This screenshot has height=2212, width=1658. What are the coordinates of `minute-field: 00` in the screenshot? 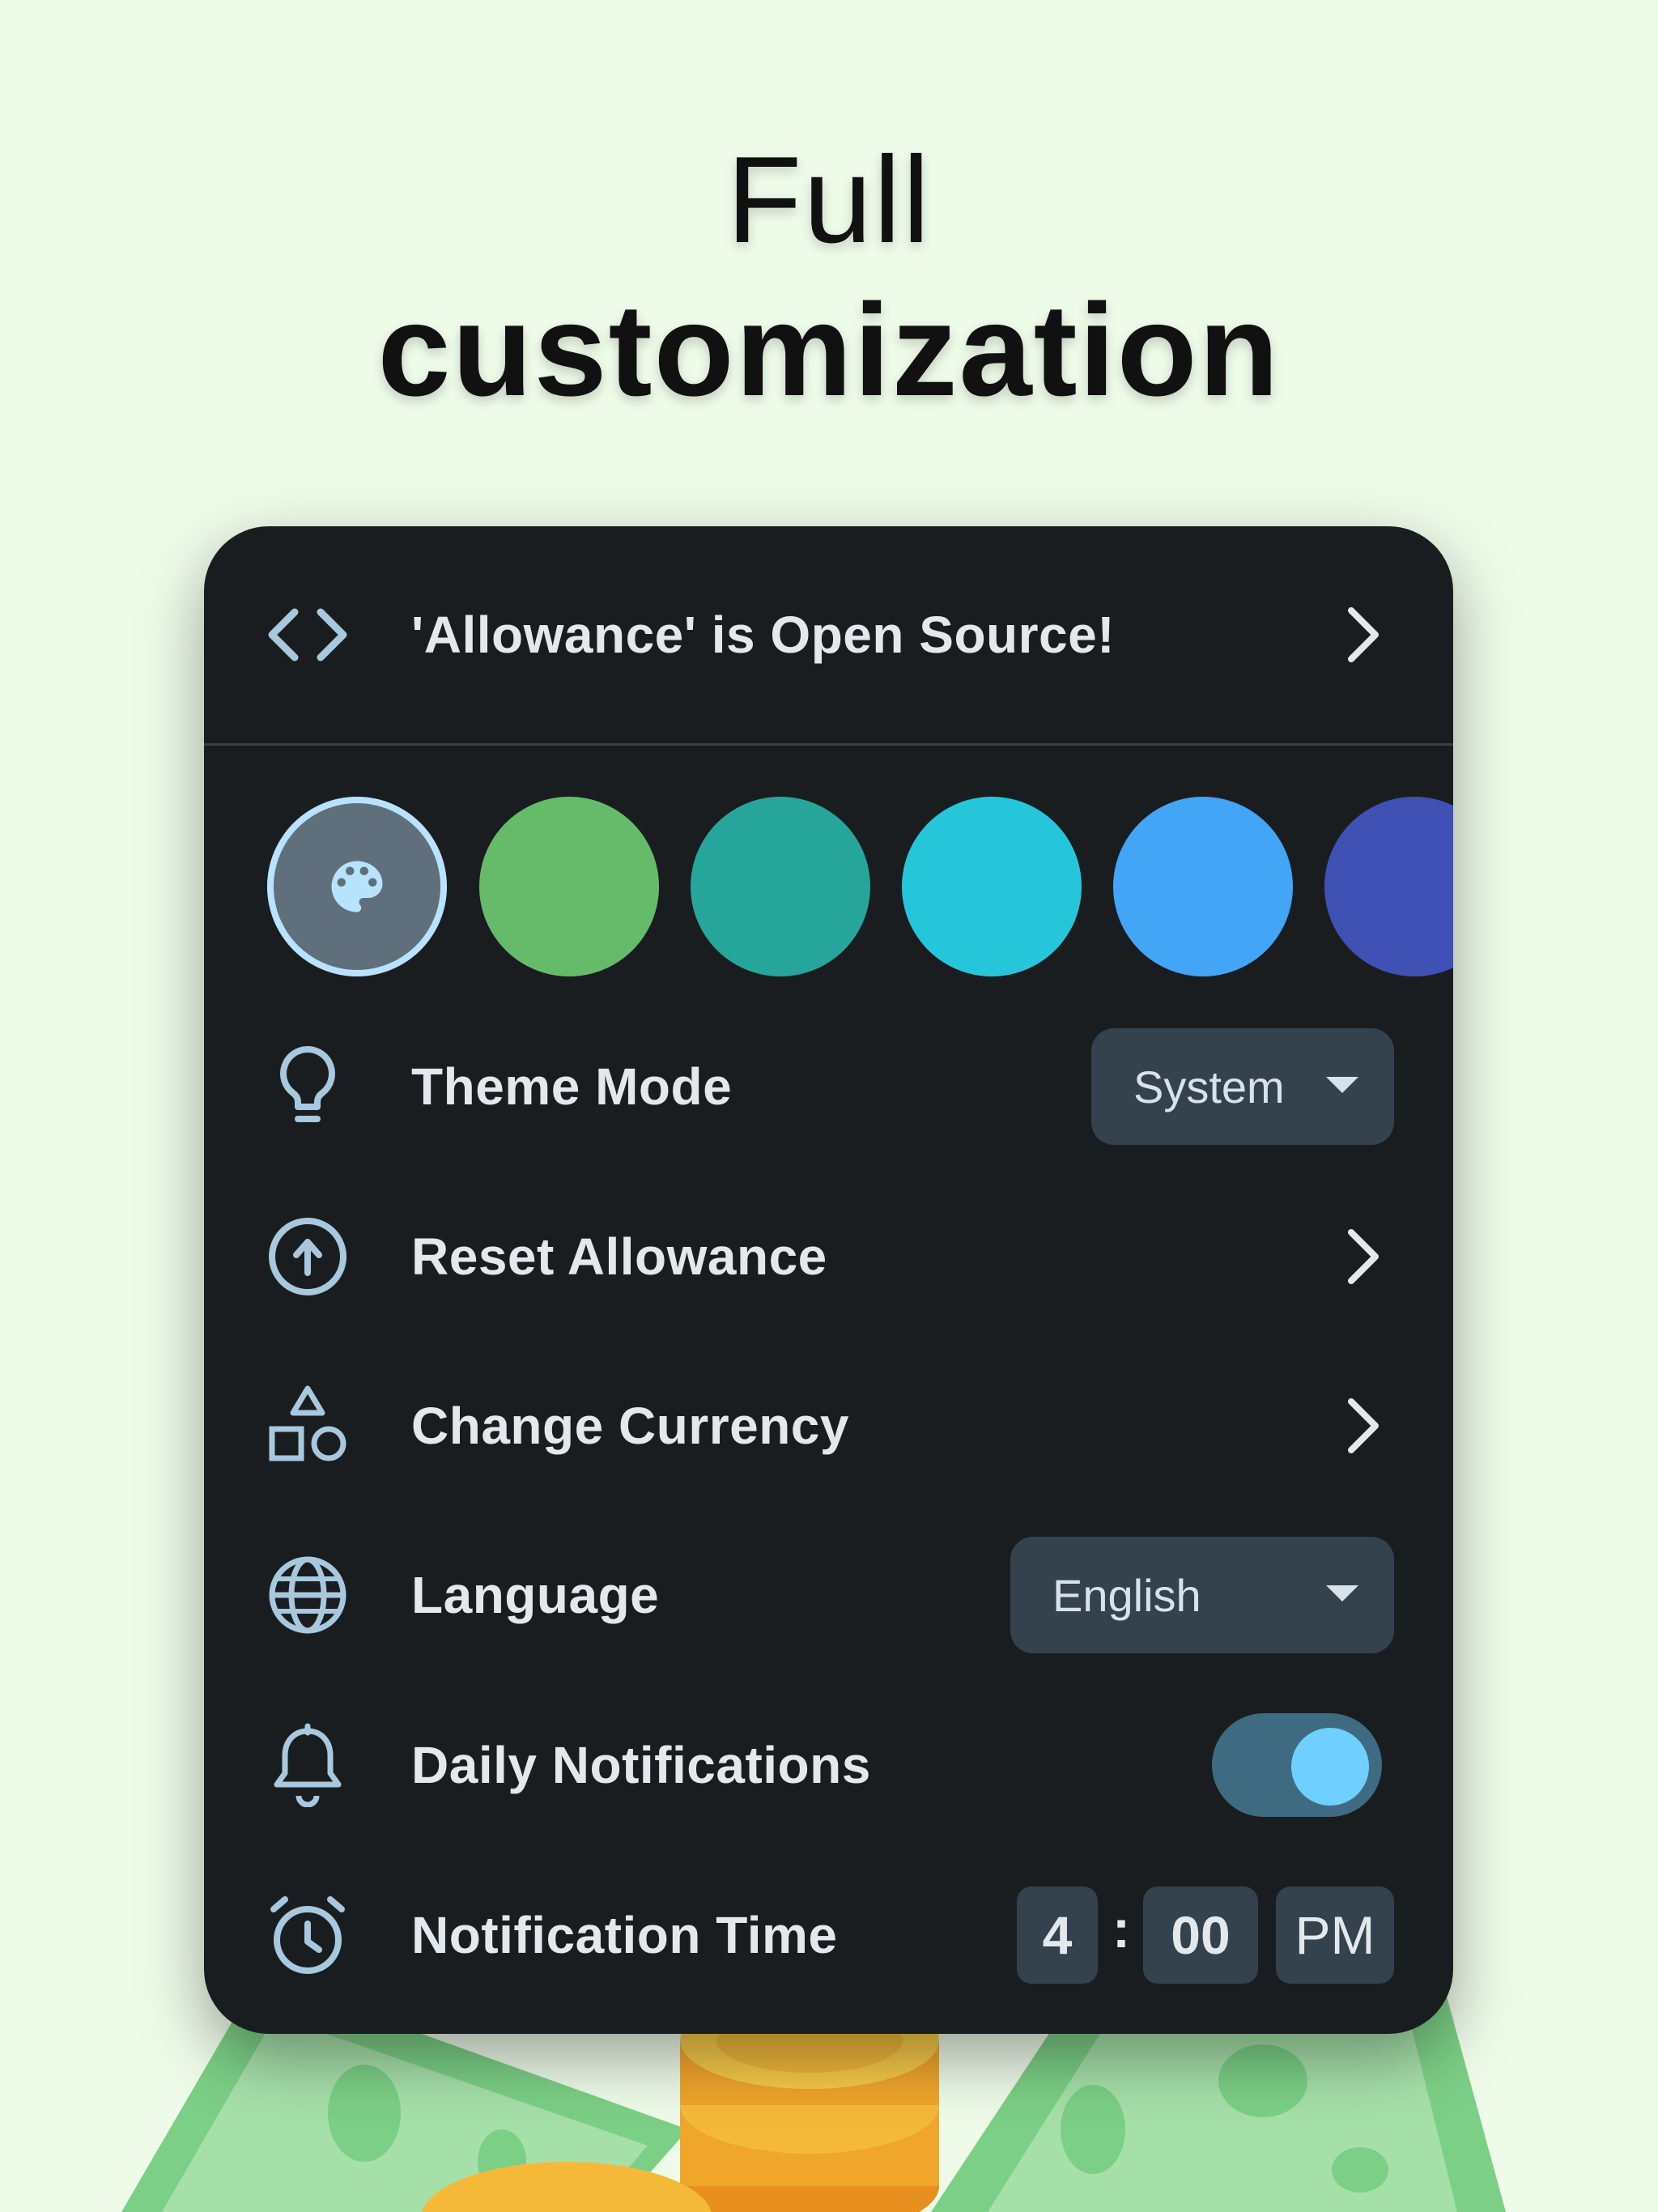 It's located at (1200, 1936).